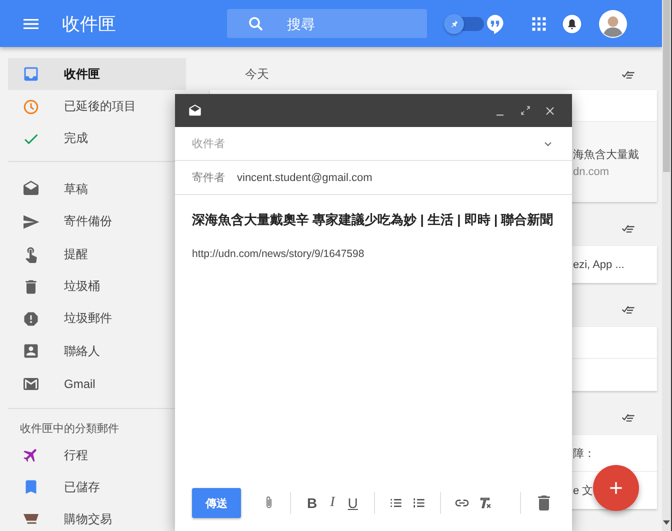 The height and width of the screenshot is (531, 672). Describe the element at coordinates (31, 319) in the screenshot. I see `warning-octagon-icon` at that location.